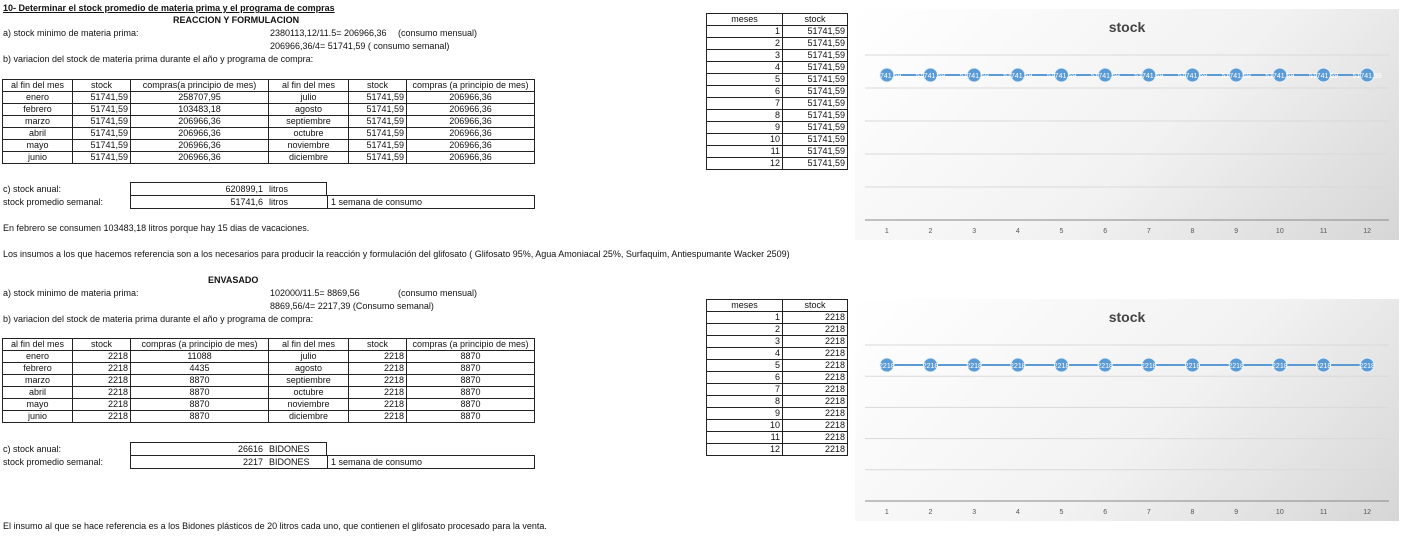 This screenshot has height=537, width=1411. Describe the element at coordinates (37, 121) in the screenshot. I see `cell: marzo` at that location.